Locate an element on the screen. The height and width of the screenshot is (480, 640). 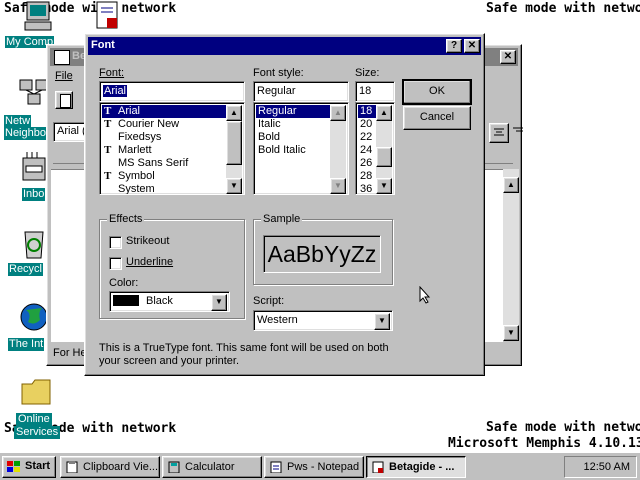
font-list-item-label: Marlett is located at coordinates (135, 150).